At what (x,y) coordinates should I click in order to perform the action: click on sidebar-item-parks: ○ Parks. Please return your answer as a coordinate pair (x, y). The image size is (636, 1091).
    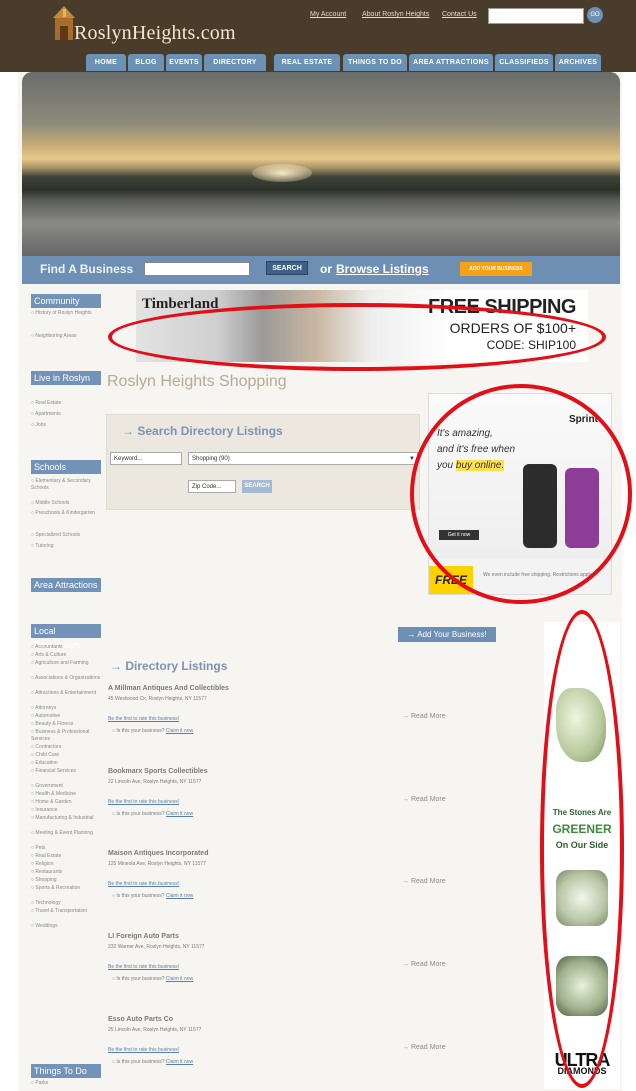
    Looking at the image, I should click on (66, 1083).